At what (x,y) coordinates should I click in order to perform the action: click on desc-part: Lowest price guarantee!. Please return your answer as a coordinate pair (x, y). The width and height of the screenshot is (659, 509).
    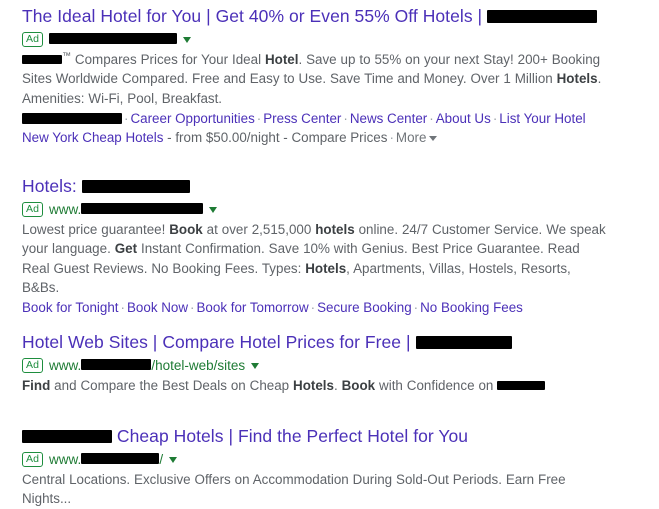
    Looking at the image, I should click on (96, 229).